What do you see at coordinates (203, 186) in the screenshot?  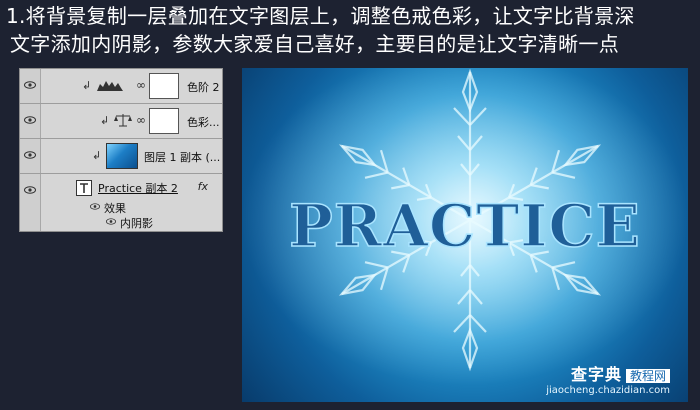 I see `fx-icon: fx` at bounding box center [203, 186].